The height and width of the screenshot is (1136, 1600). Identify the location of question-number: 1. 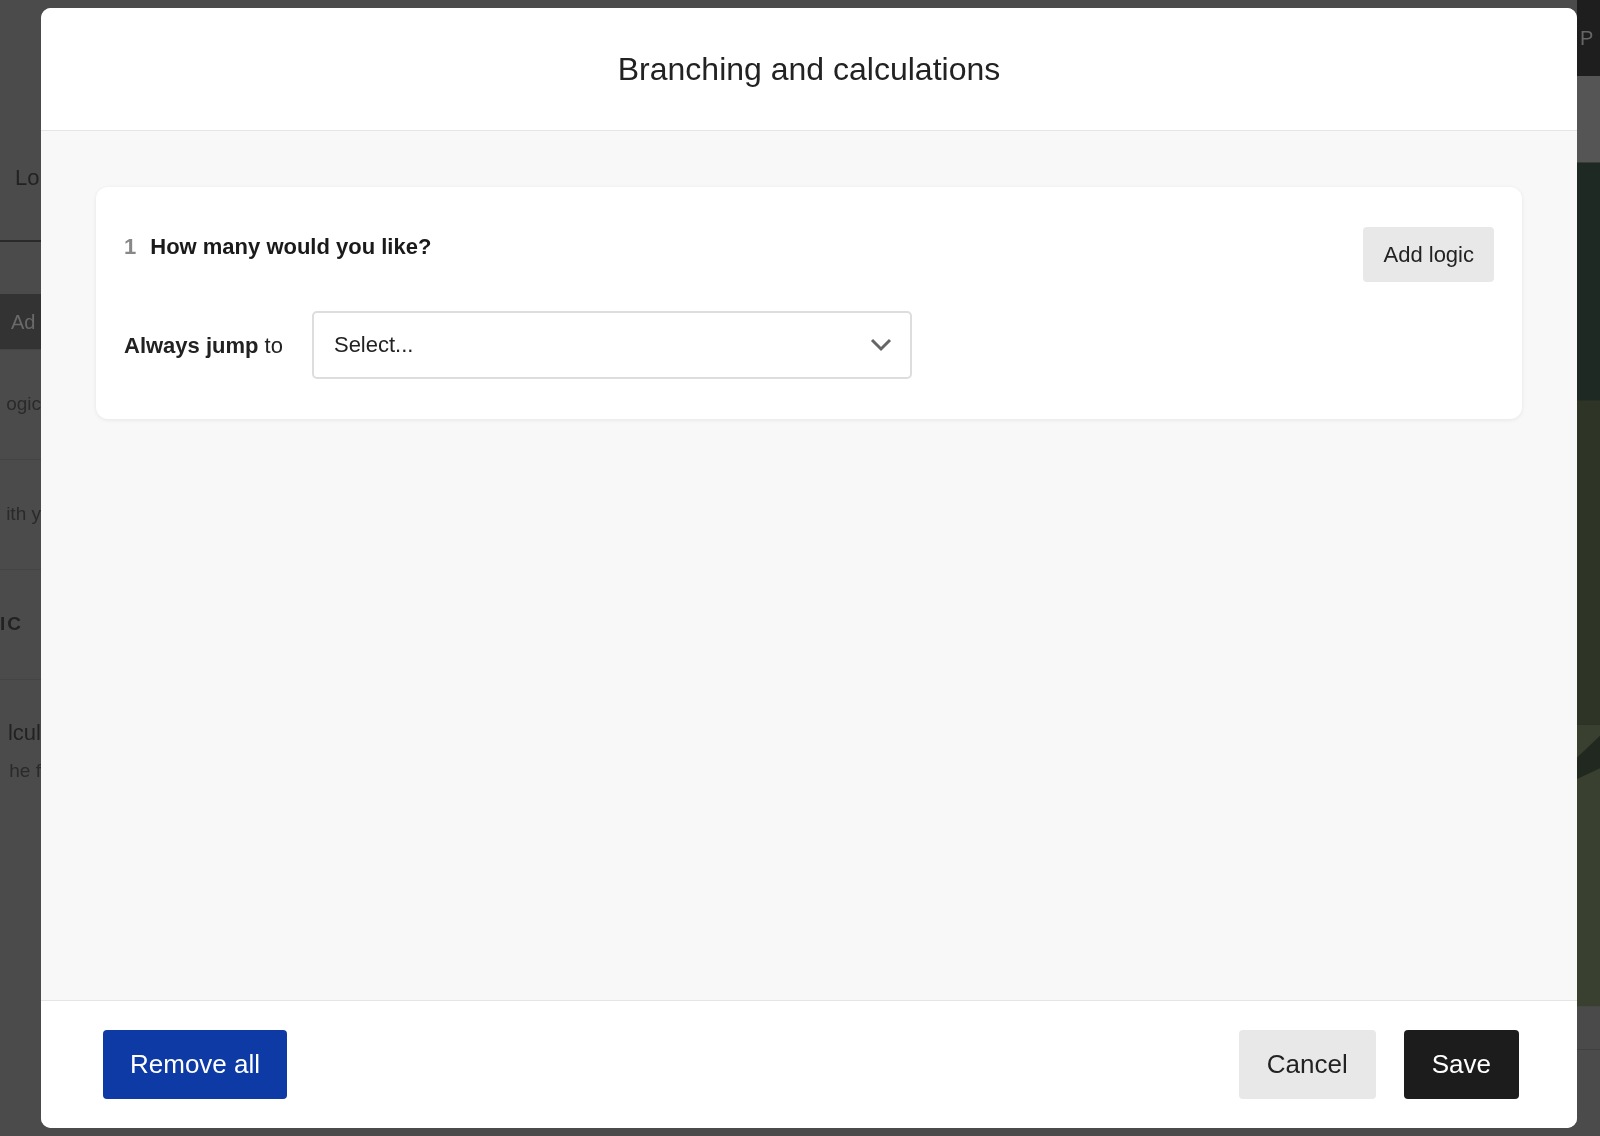
(130, 247).